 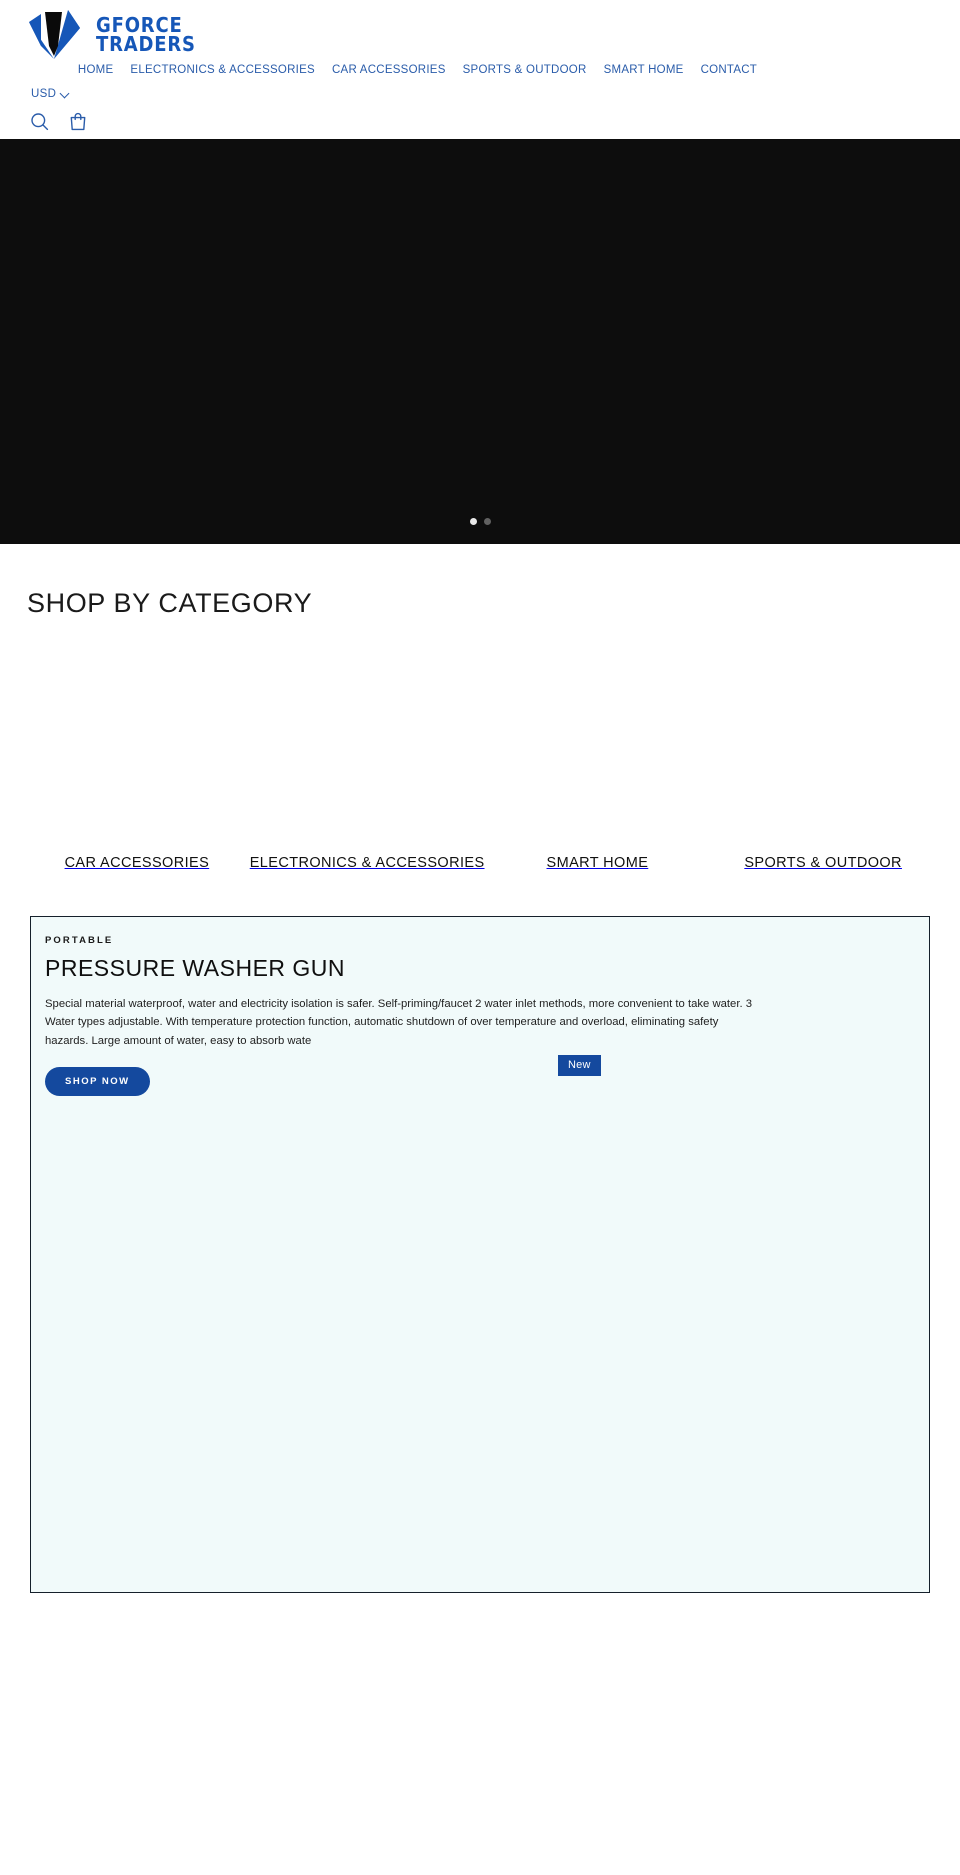 I want to click on category-card-sports-outdoor: SPORTS & OUTDOOR, so click(x=823, y=762).